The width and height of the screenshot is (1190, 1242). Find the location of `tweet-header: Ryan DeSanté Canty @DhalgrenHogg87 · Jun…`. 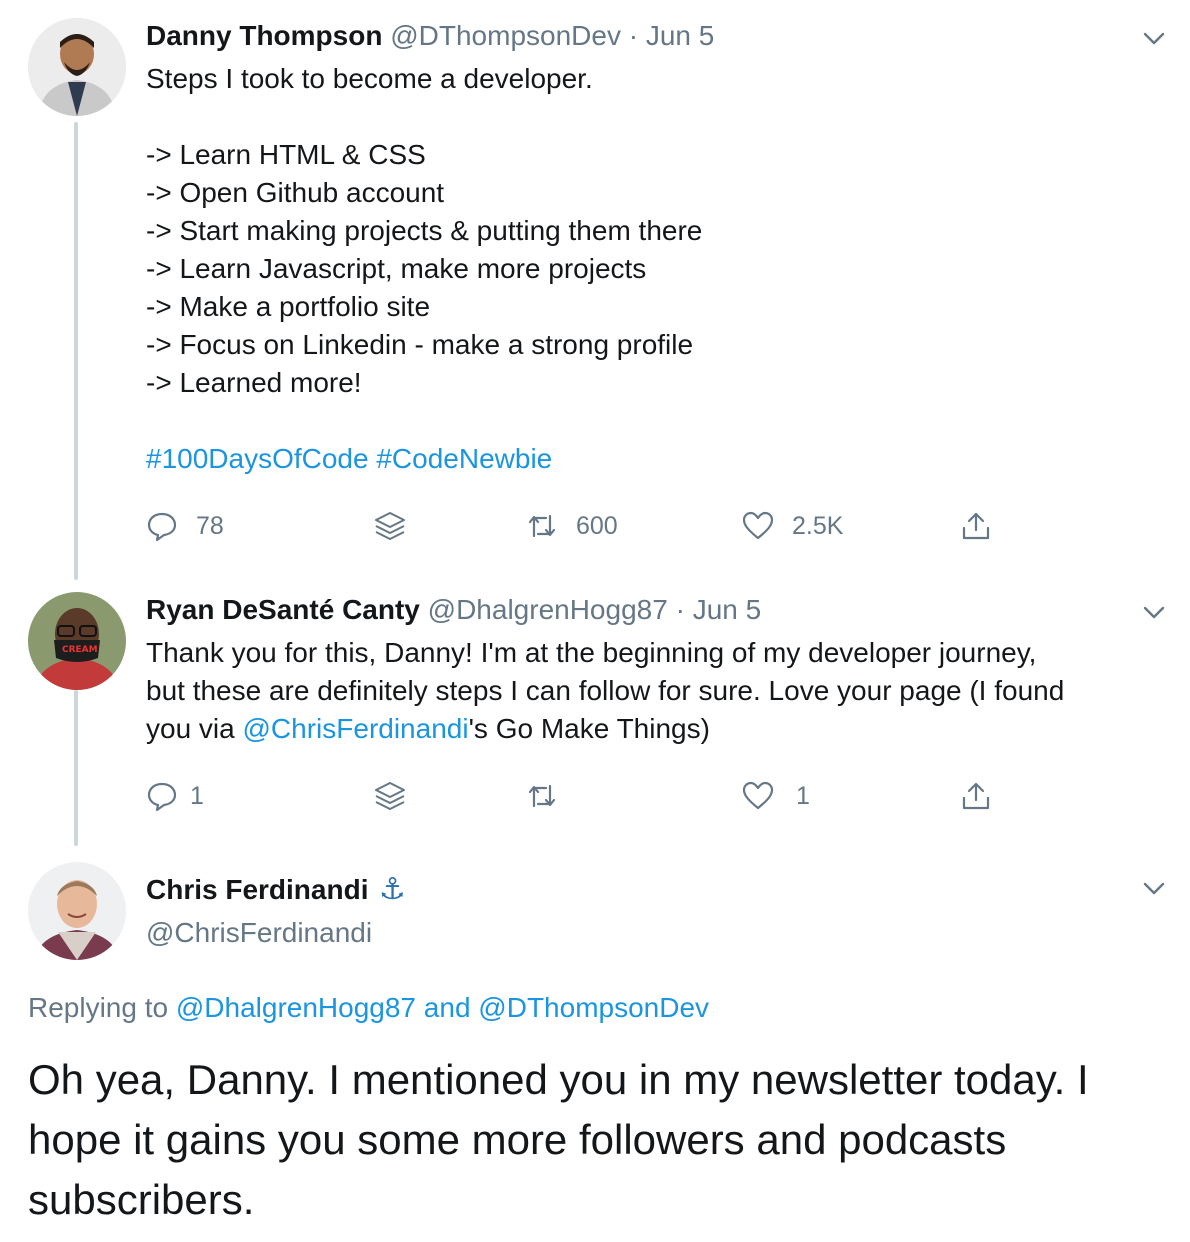

tweet-header: Ryan DeSanté Canty @DhalgrenHogg87 · Jun… is located at coordinates (654, 610).